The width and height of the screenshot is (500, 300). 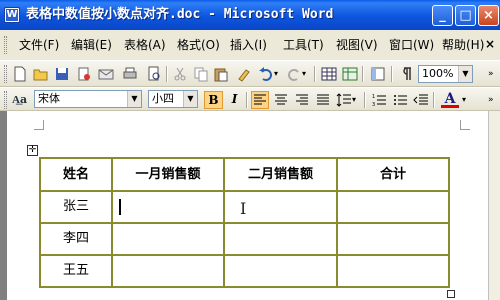 What do you see at coordinates (400, 100) in the screenshot?
I see `bullets-icon` at bounding box center [400, 100].